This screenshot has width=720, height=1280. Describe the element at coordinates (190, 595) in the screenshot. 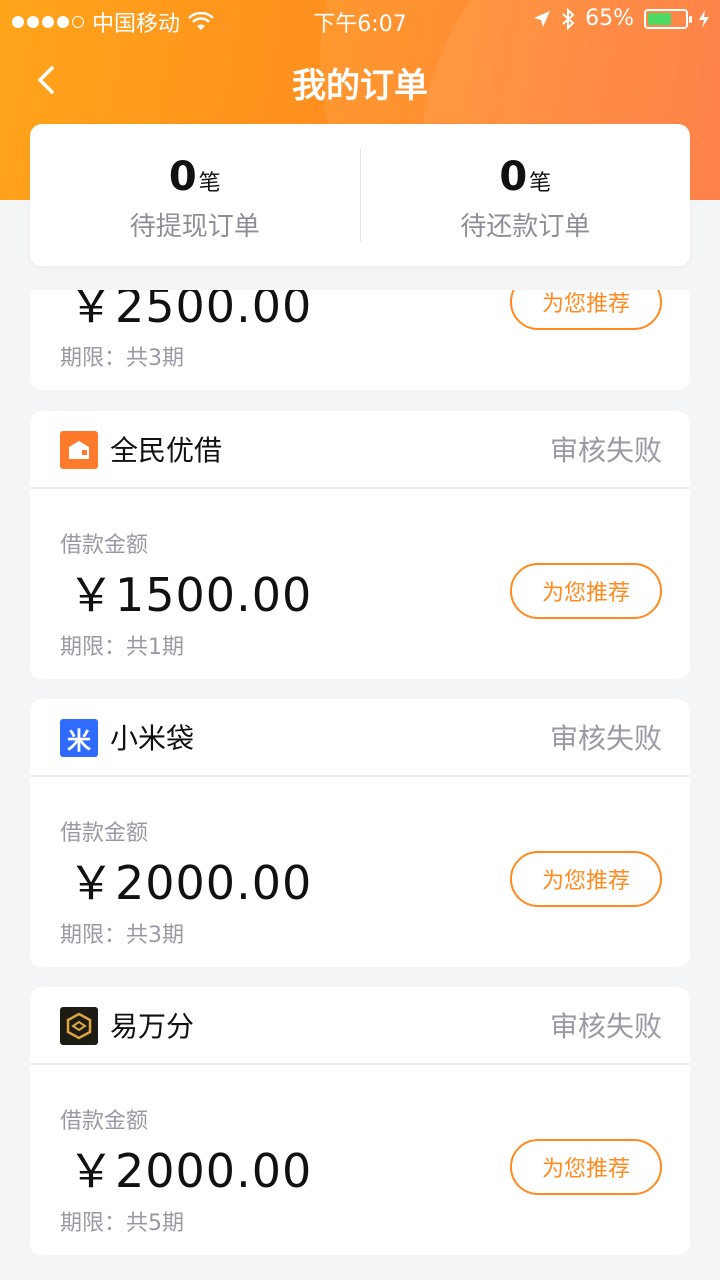

I see `loan-amount: ￥1500.00` at that location.